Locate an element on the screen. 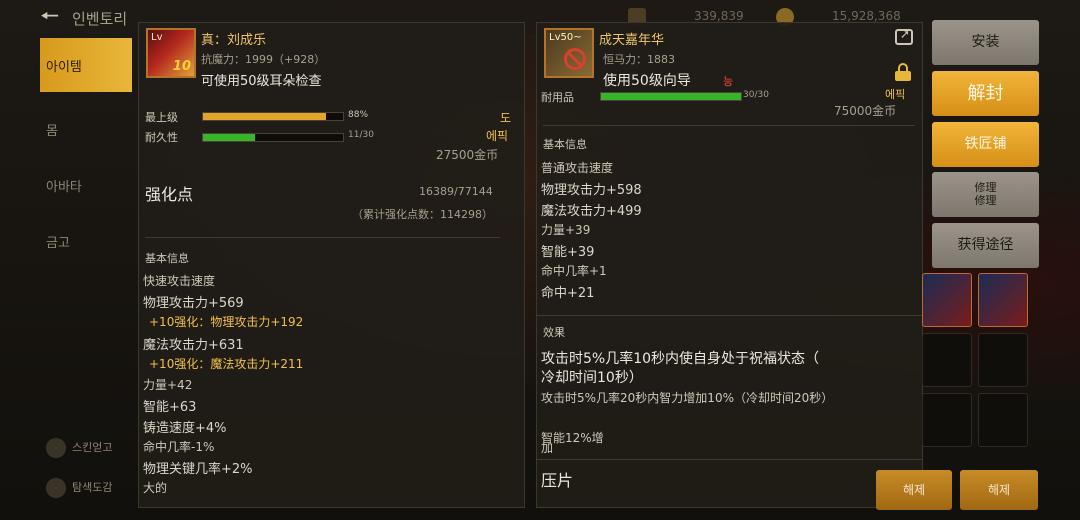 Image resolution: width=1080 pixels, height=520 pixels. stat-line: 命中几率-1% is located at coordinates (179, 447).